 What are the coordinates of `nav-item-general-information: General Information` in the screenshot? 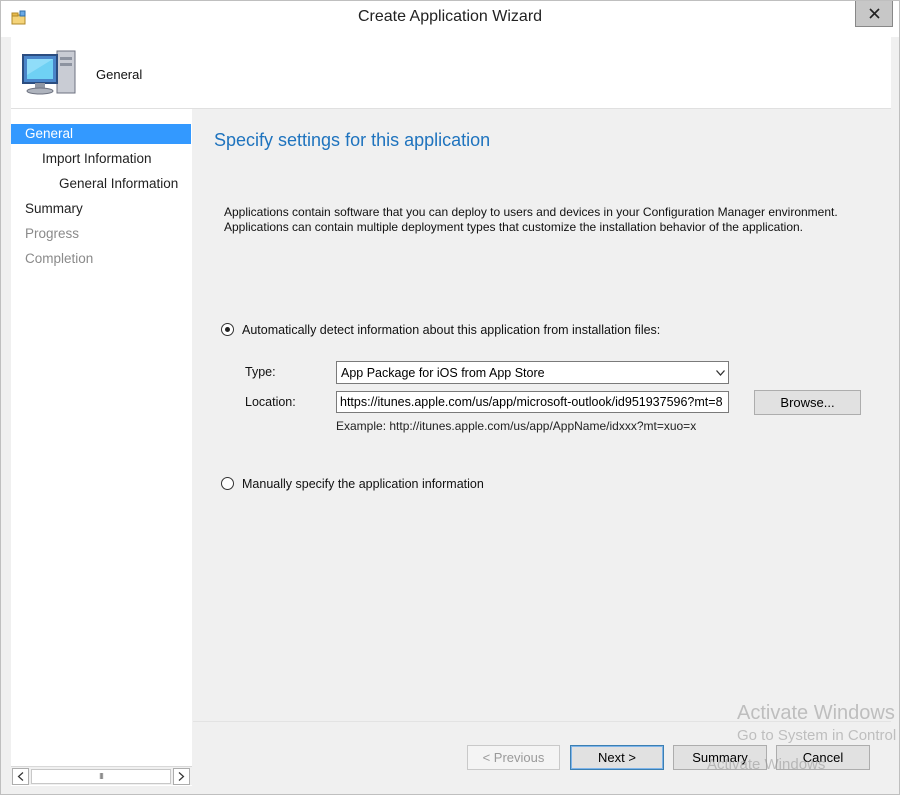 It's located at (101, 184).